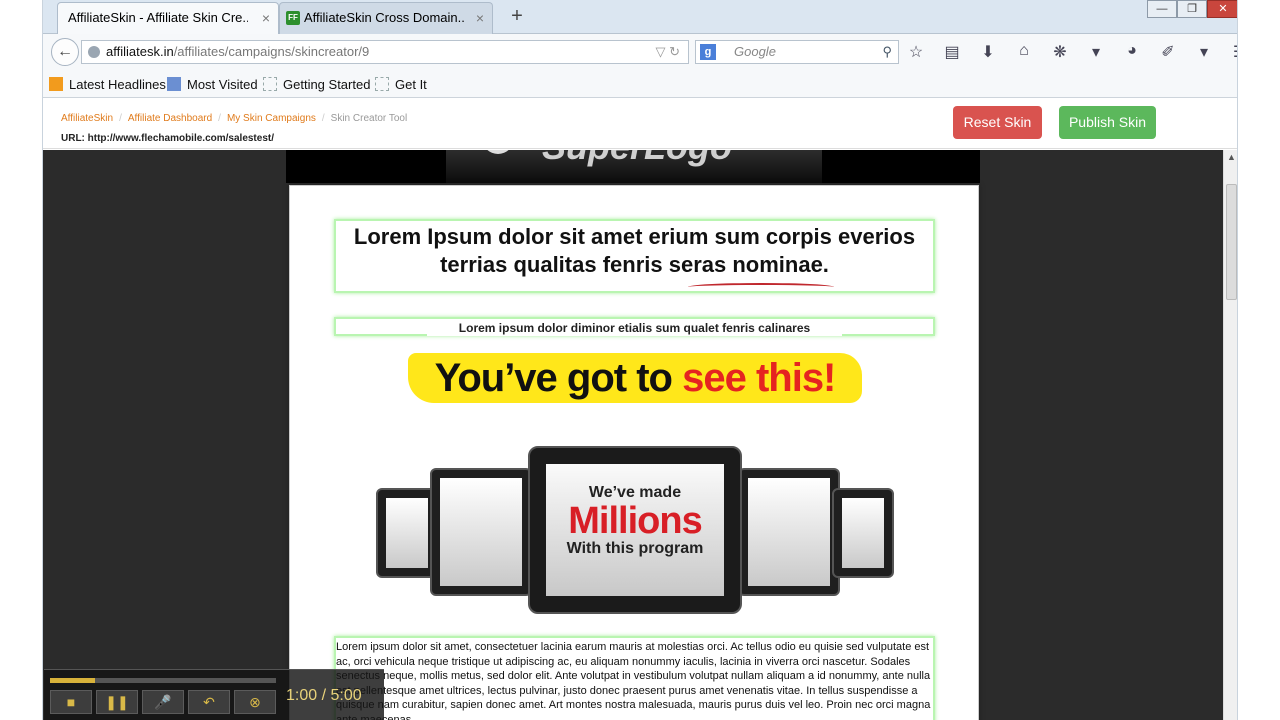  Describe the element at coordinates (1107, 122) in the screenshot. I see `publish-skin-button: Publish Skin` at that location.